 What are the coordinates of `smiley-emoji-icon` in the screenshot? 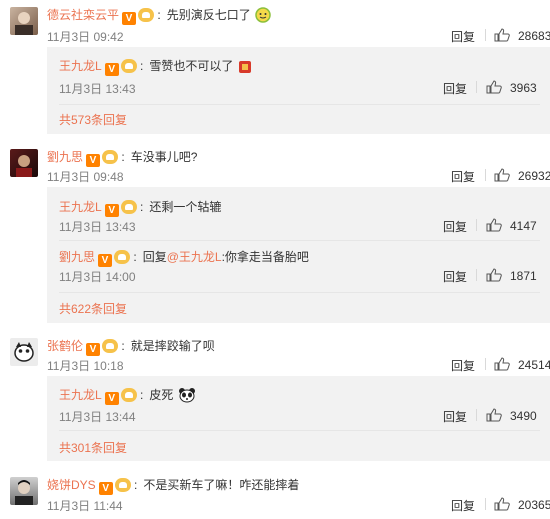 It's located at (263, 15).